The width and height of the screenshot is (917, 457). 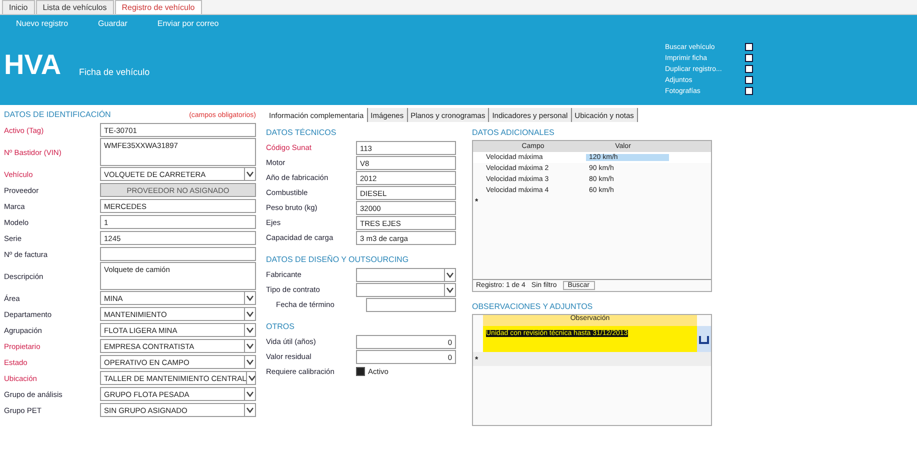 I want to click on section-title: DATOS TÉCNICOS, so click(x=302, y=133).